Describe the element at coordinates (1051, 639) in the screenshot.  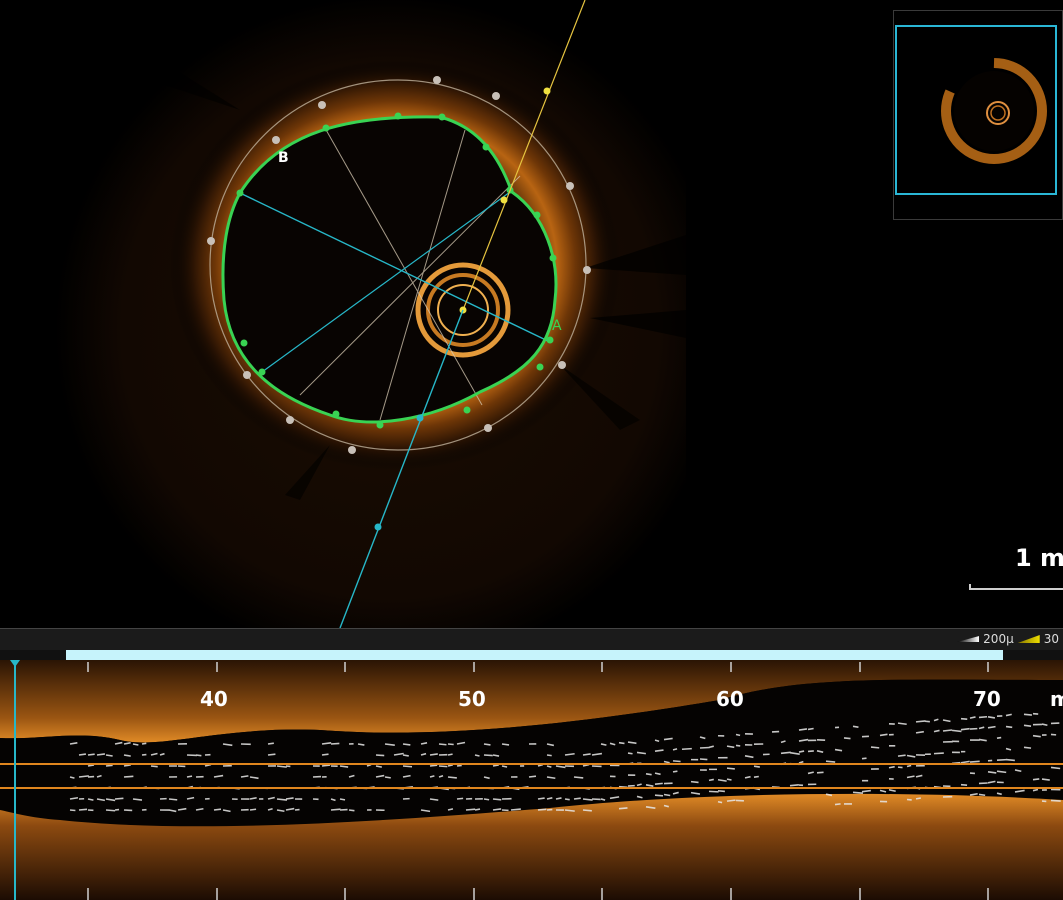
I see `legend-second-label: 30` at that location.